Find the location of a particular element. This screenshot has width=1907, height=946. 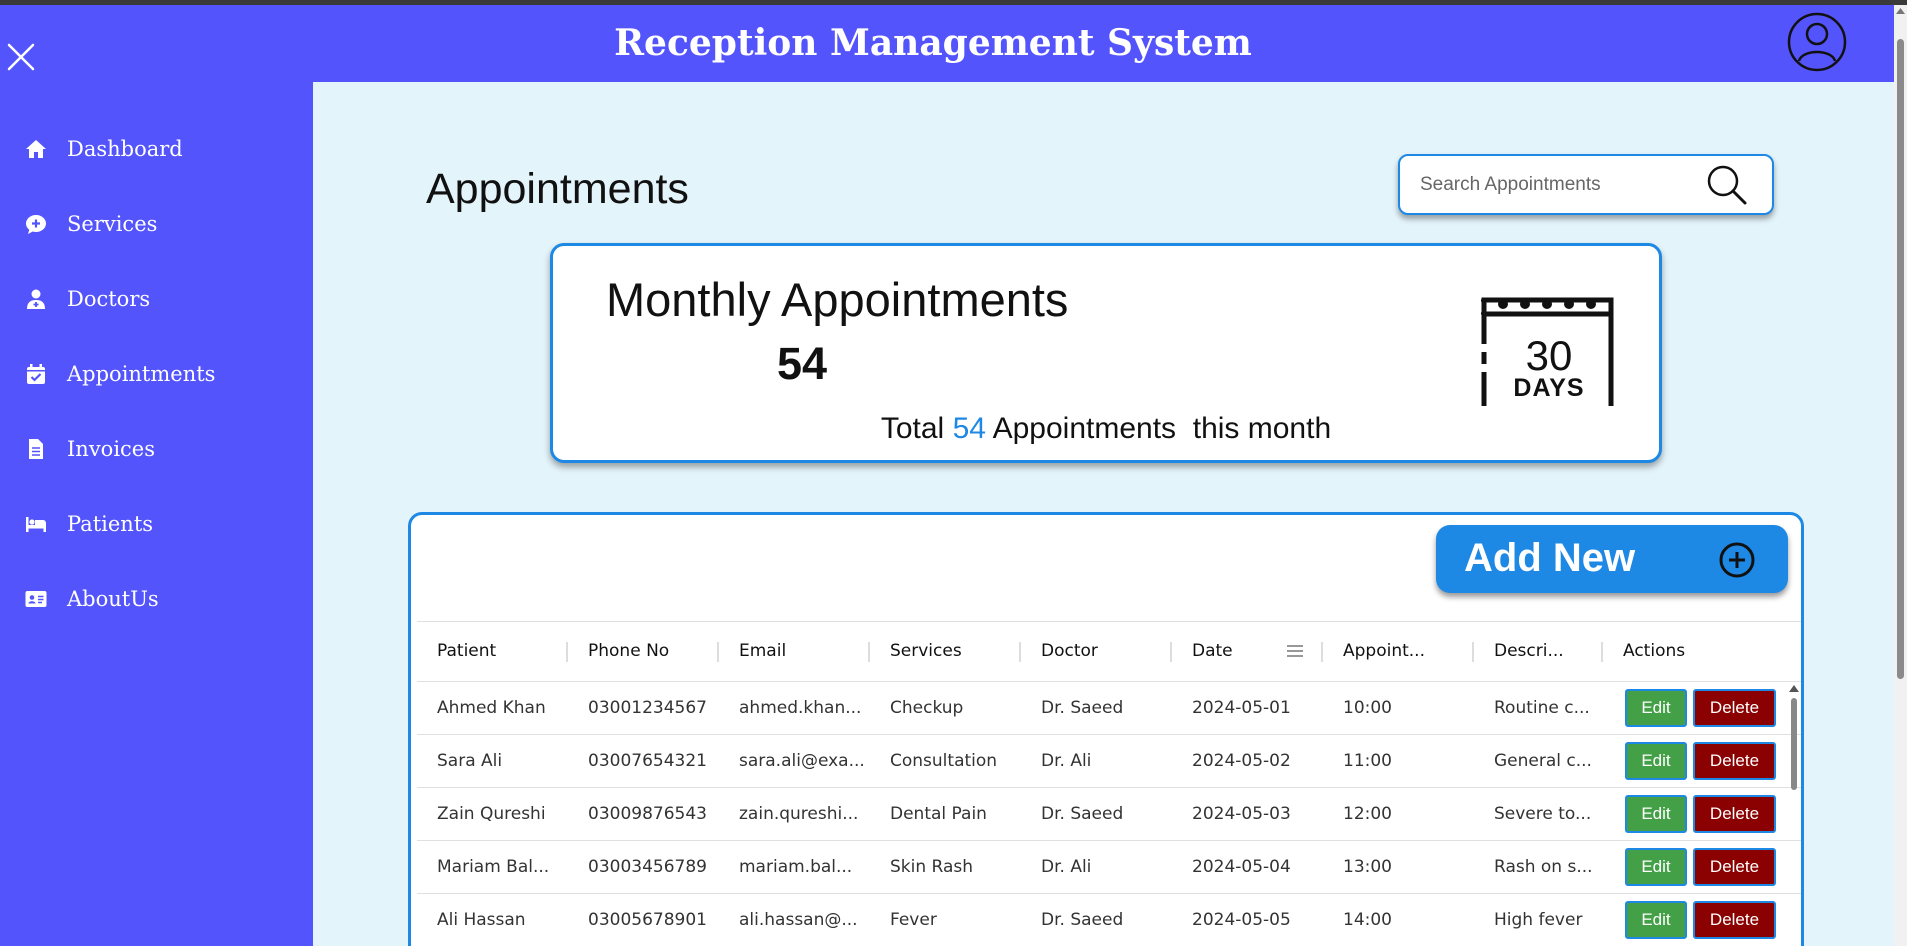

cell-date: 2024-05-03 is located at coordinates (1241, 814).